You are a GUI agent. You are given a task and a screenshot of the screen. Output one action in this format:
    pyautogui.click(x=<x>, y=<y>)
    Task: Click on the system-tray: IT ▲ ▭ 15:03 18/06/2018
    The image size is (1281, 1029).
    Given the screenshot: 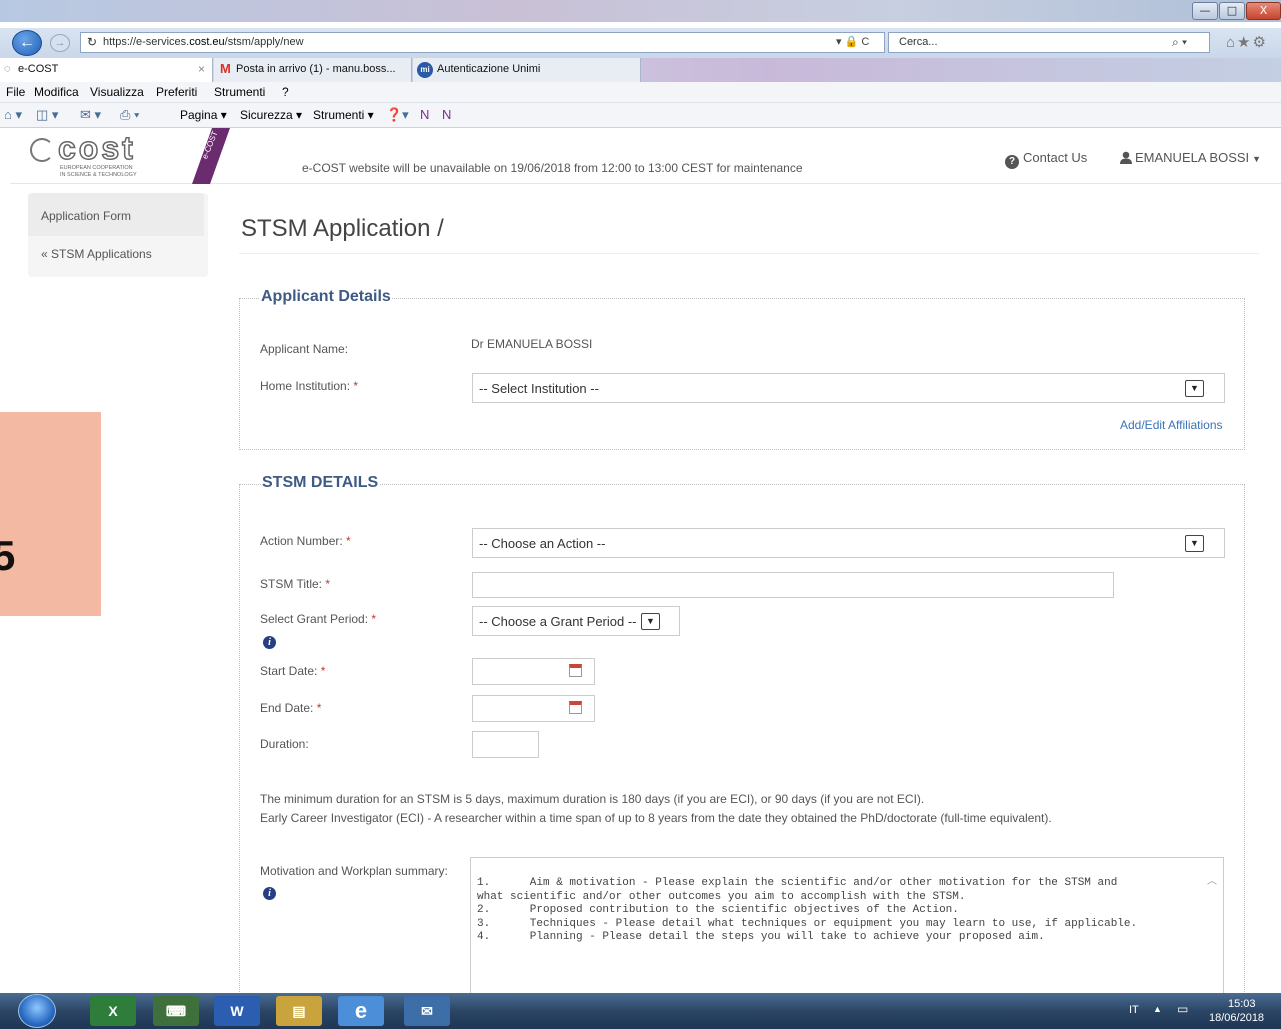 What is the action you would take?
    pyautogui.click(x=1203, y=1011)
    